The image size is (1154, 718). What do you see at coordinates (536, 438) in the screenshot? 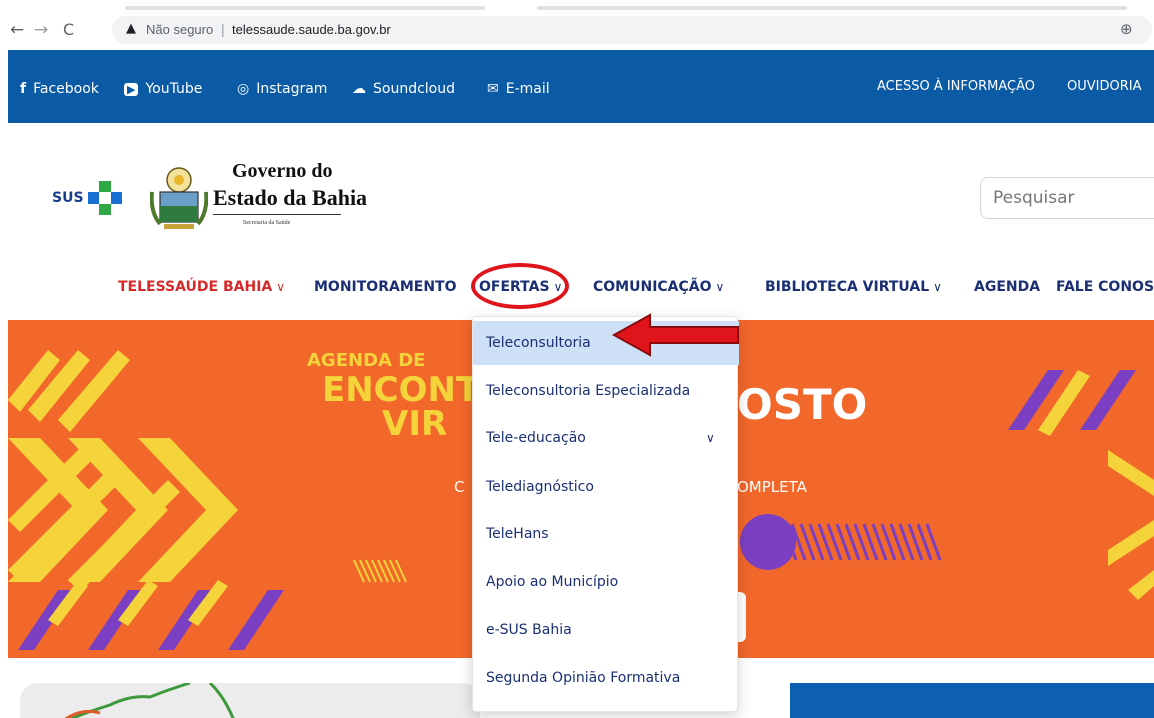
I see `dropdown-item-label: Tele-educação` at bounding box center [536, 438].